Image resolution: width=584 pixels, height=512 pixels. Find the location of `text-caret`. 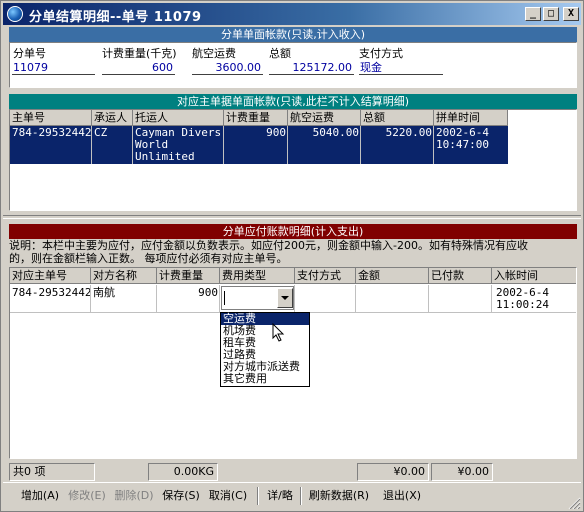

text-caret is located at coordinates (224, 298).